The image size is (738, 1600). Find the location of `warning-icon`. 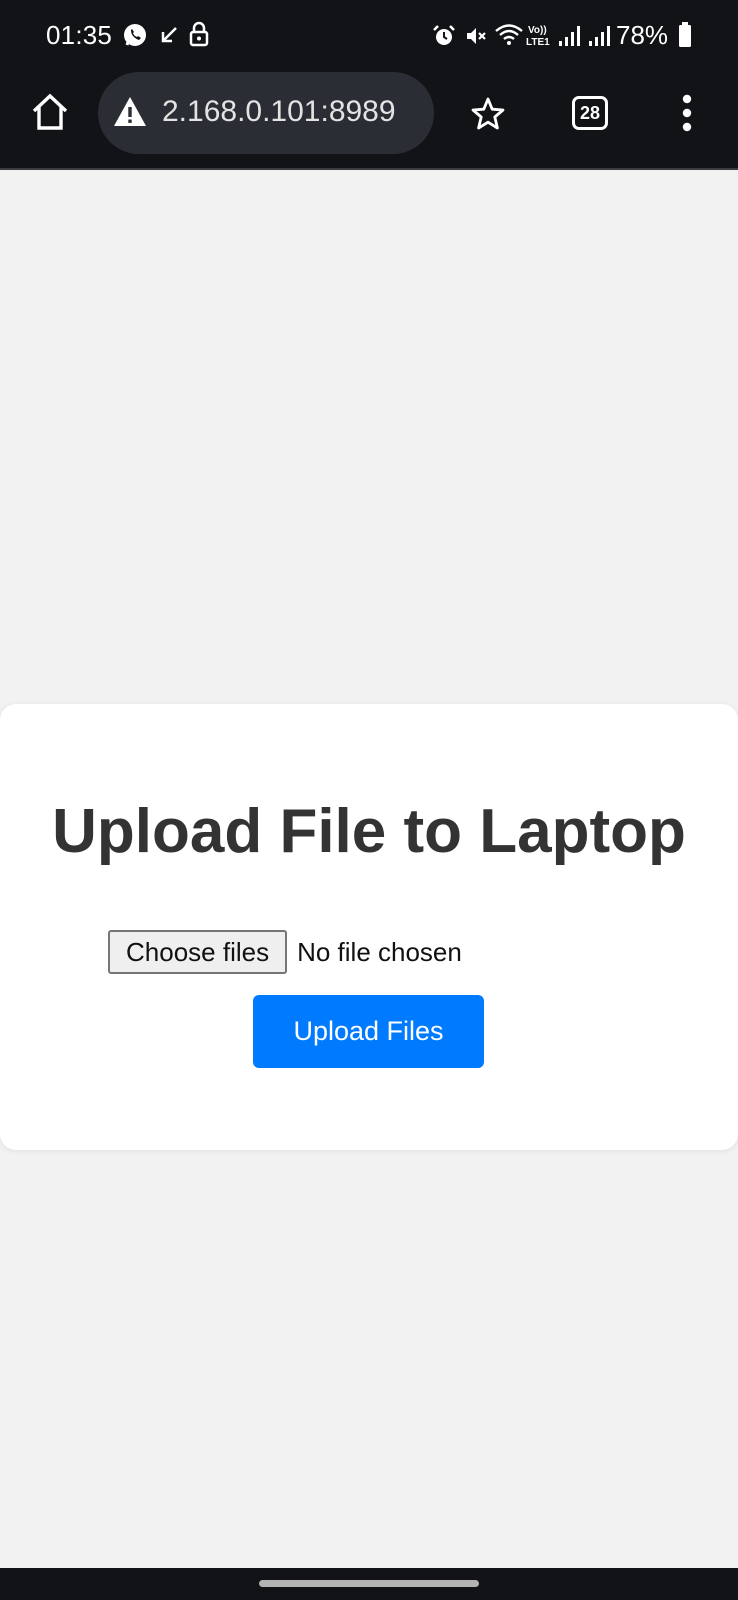

warning-icon is located at coordinates (130, 112).